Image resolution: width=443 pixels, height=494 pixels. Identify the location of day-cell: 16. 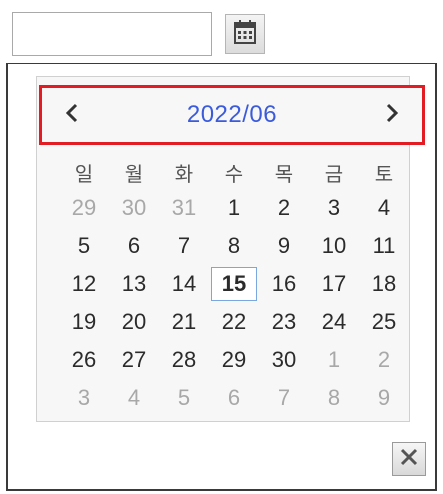
(284, 284).